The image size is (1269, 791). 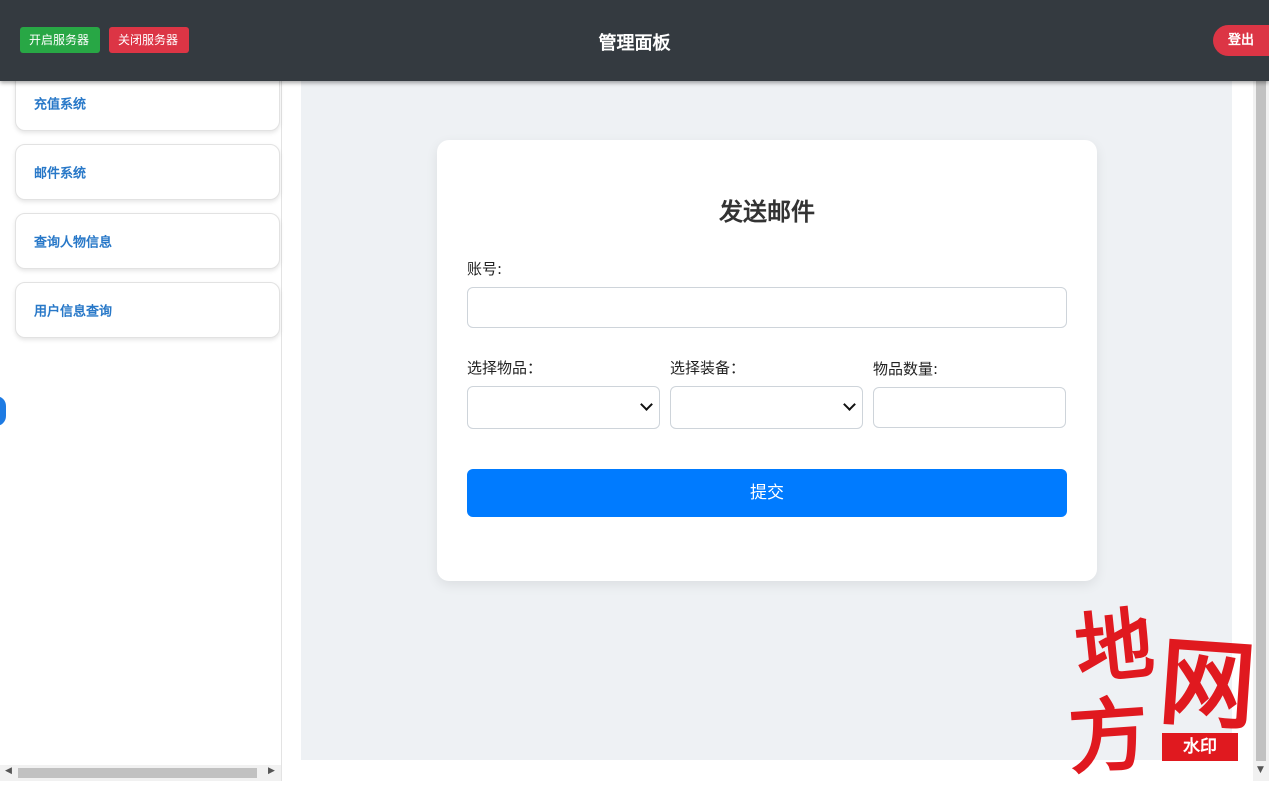 I want to click on sidebar-item-label: 用户信息查询, so click(x=73, y=312).